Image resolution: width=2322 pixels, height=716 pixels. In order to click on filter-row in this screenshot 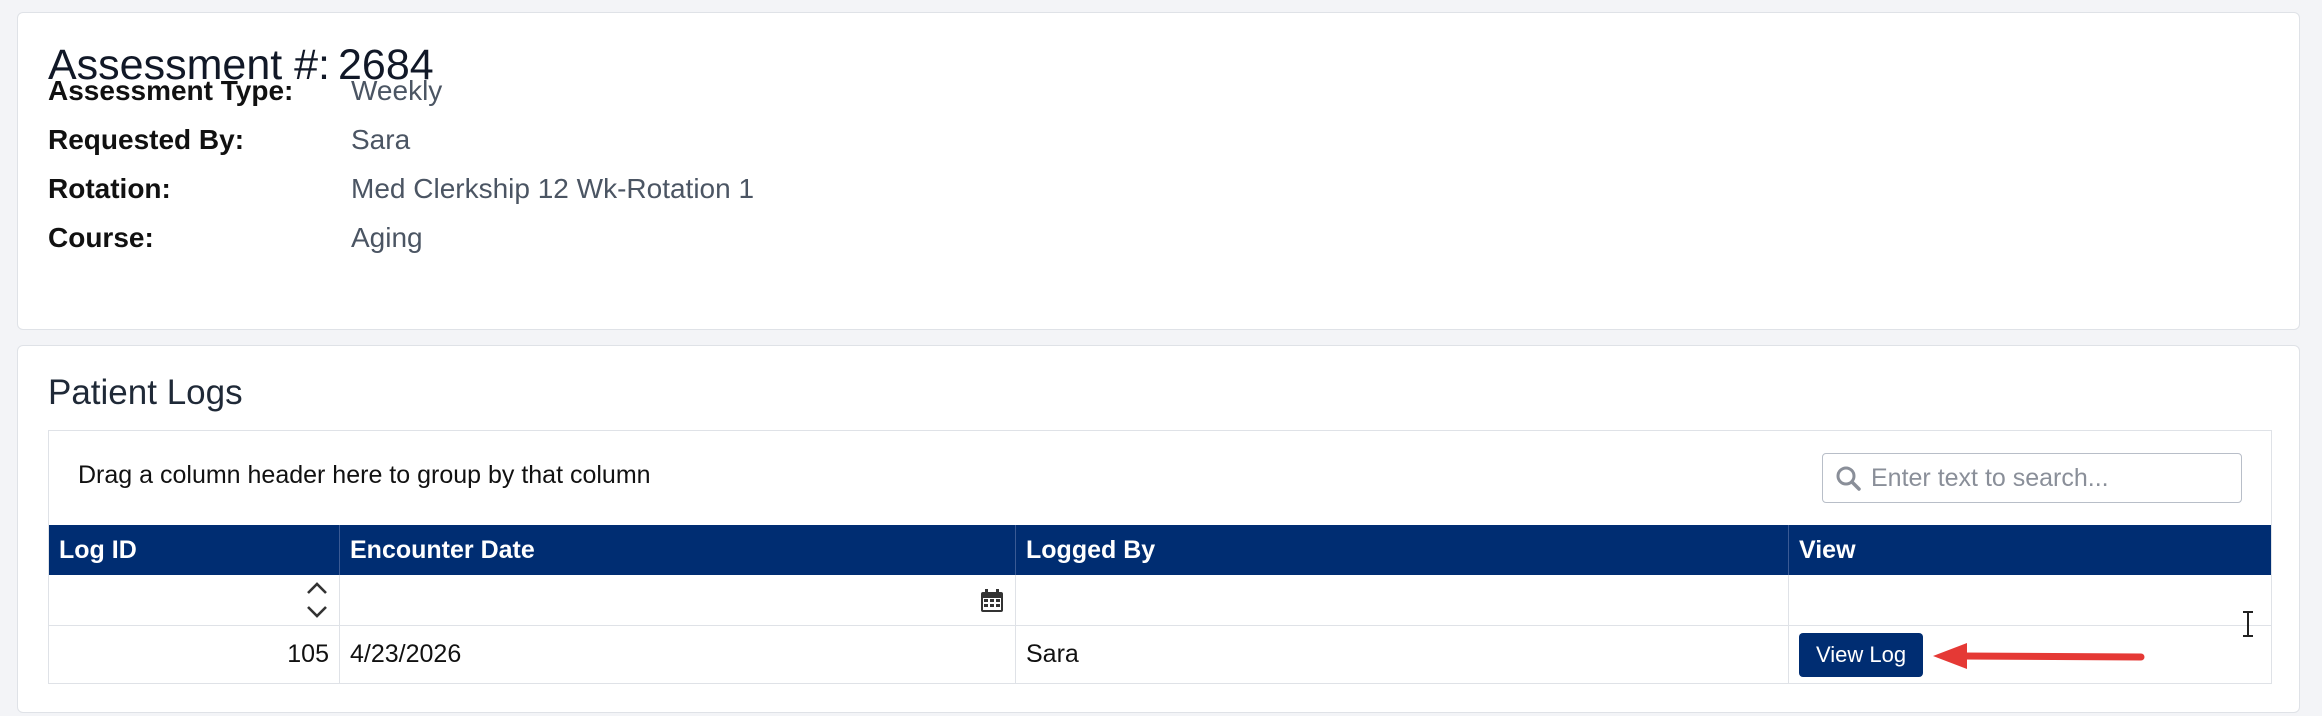, I will do `click(1160, 600)`.